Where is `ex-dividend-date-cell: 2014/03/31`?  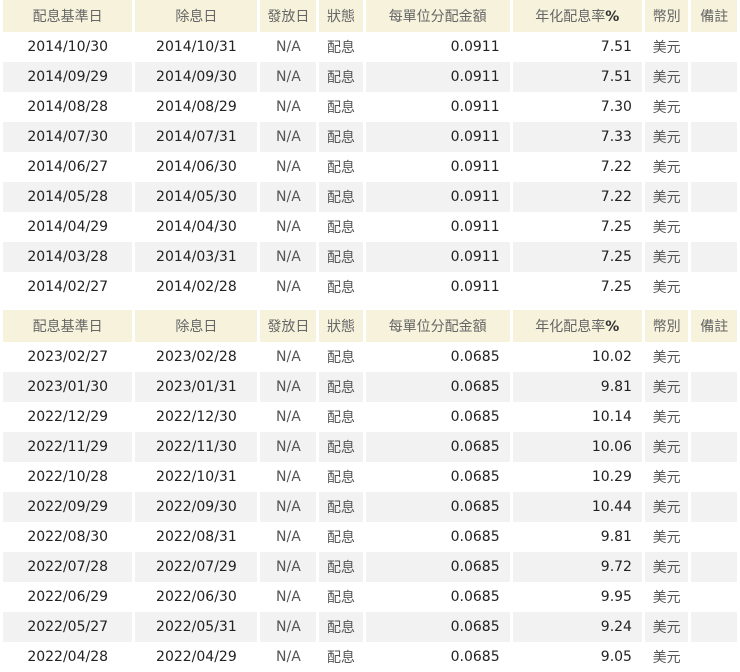 ex-dividend-date-cell: 2014/03/31 is located at coordinates (196, 257).